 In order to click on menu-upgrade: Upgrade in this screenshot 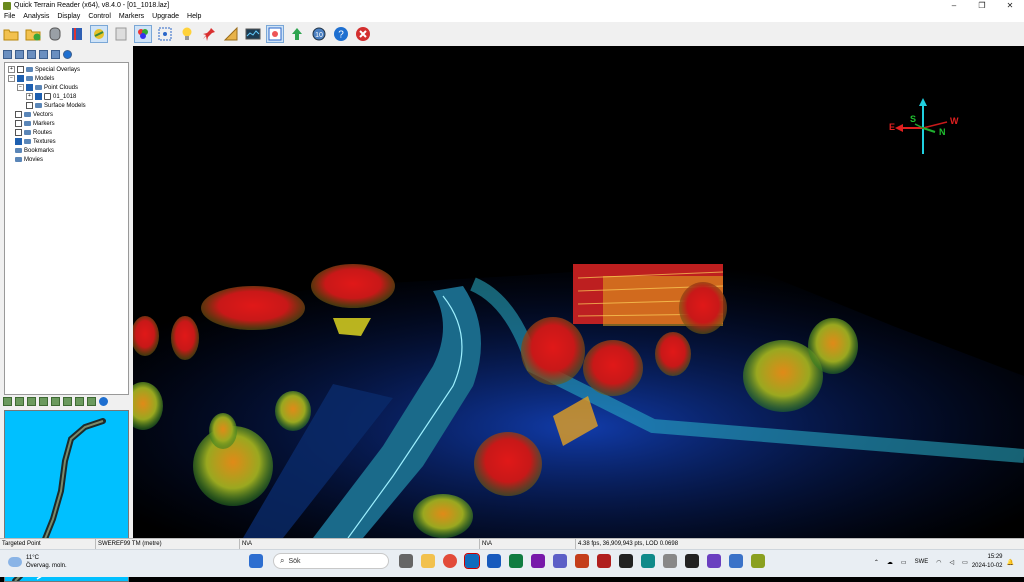, I will do `click(165, 16)`.